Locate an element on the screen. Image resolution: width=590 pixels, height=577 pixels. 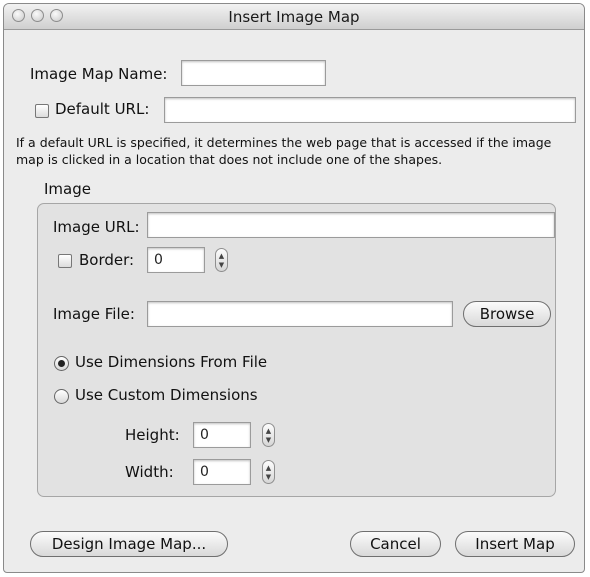
map-name-input is located at coordinates (253, 73).